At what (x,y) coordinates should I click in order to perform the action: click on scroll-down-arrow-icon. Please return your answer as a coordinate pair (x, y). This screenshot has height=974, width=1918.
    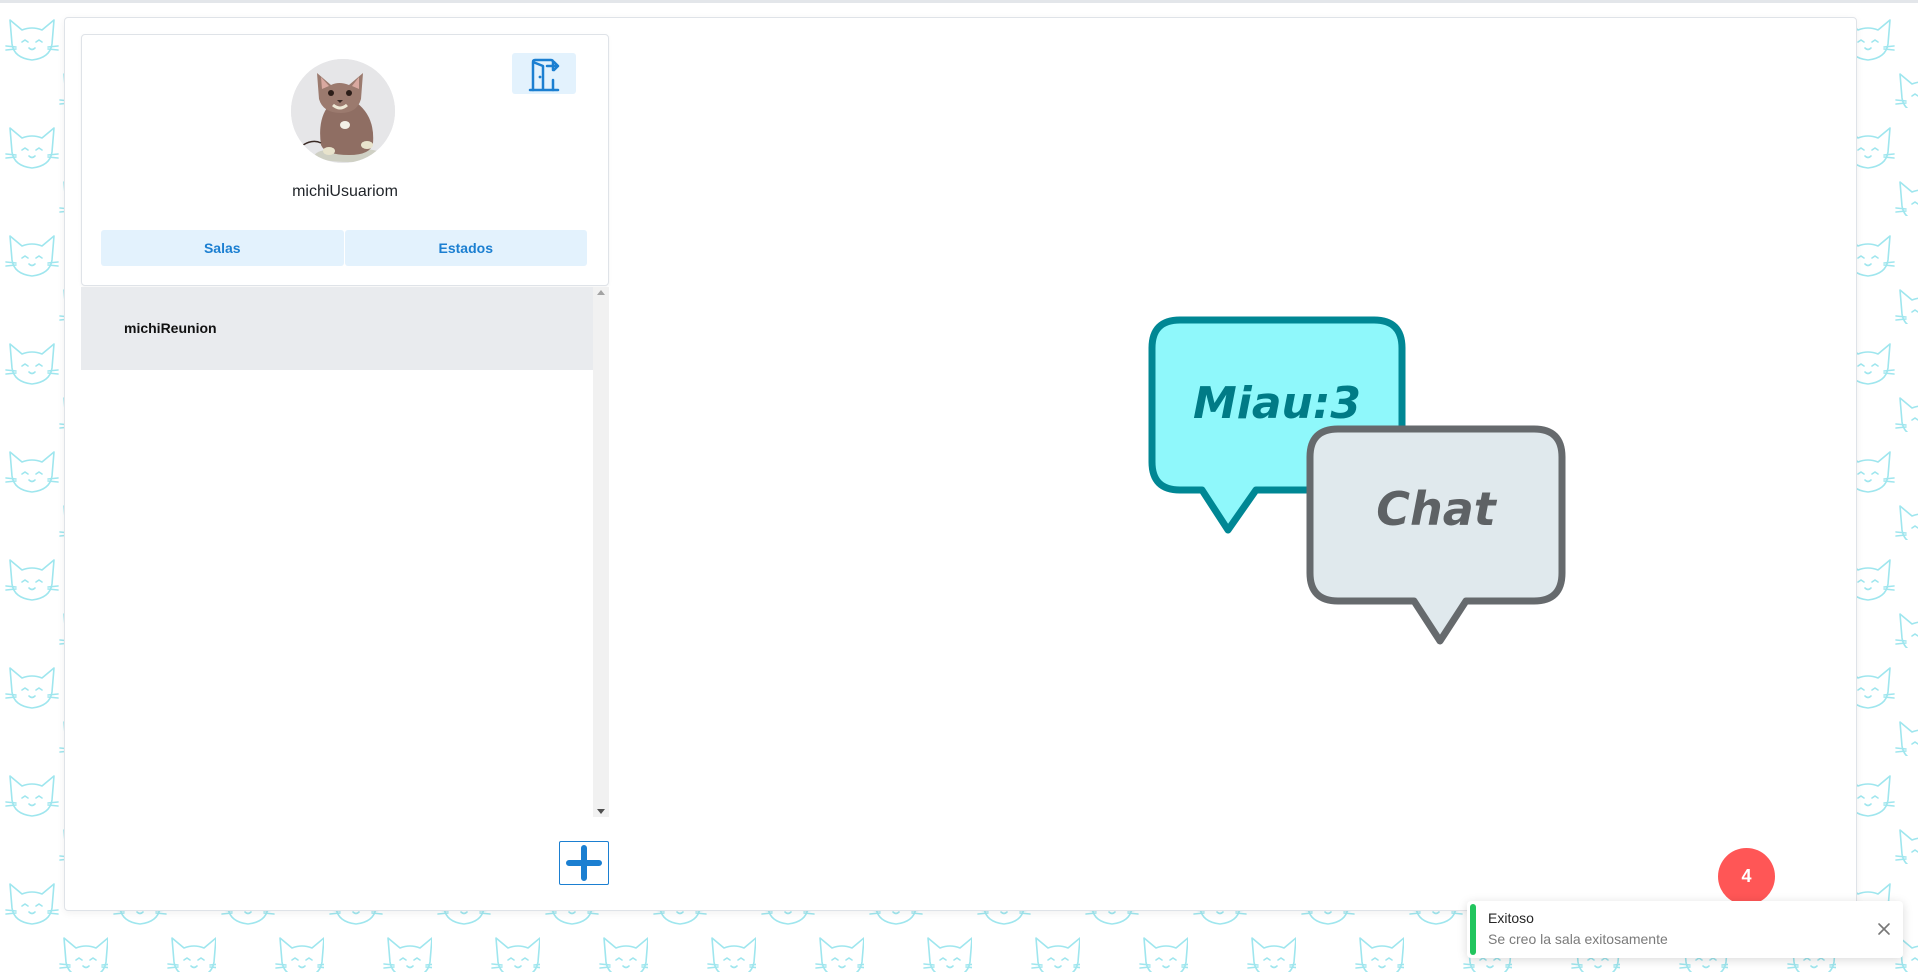
    Looking at the image, I should click on (601, 811).